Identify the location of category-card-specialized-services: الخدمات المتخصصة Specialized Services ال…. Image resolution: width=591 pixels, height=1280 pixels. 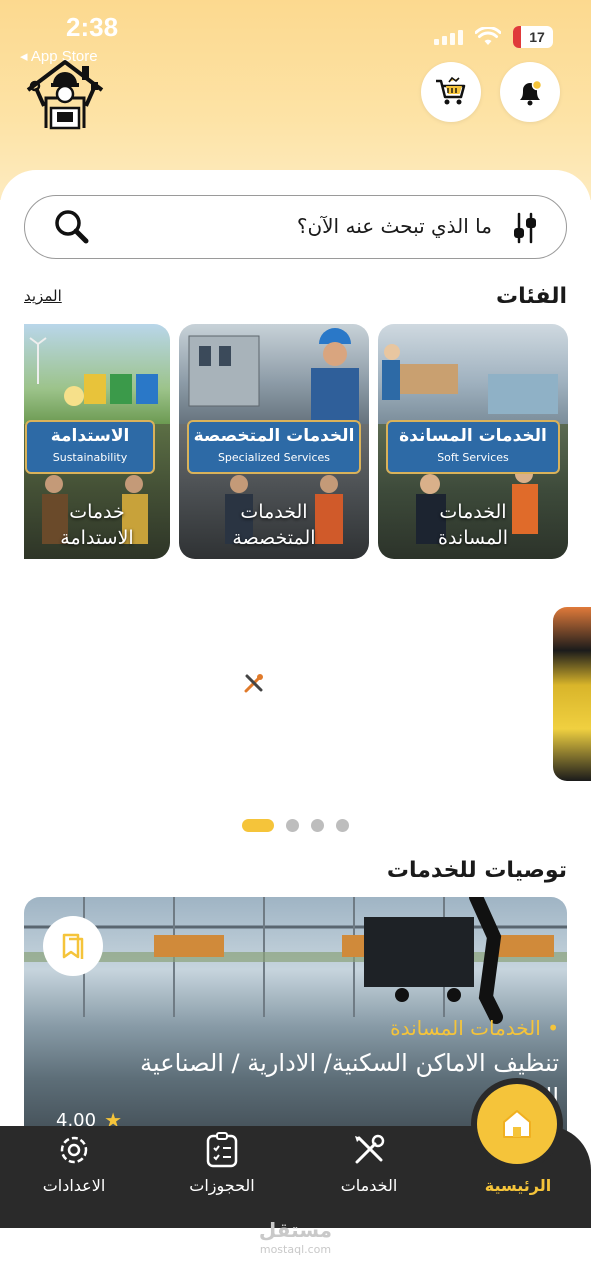
(274, 441).